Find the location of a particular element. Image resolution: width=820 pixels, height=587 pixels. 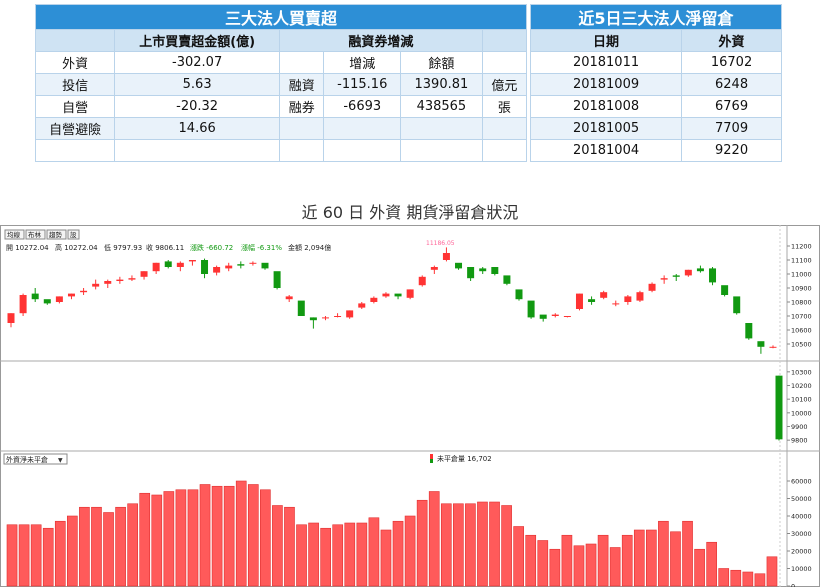

header-cell: 日期 is located at coordinates (606, 40).